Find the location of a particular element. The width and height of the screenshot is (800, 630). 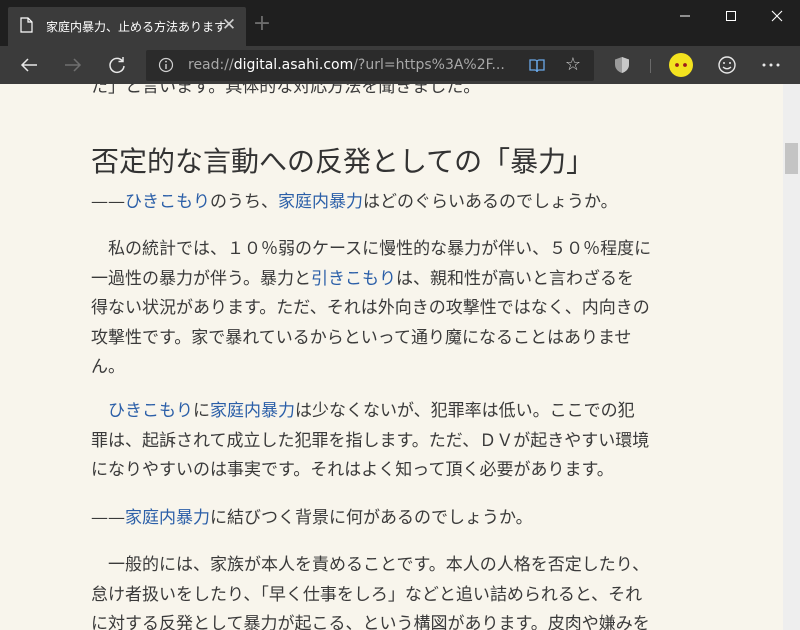

window-close-button is located at coordinates (777, 15).